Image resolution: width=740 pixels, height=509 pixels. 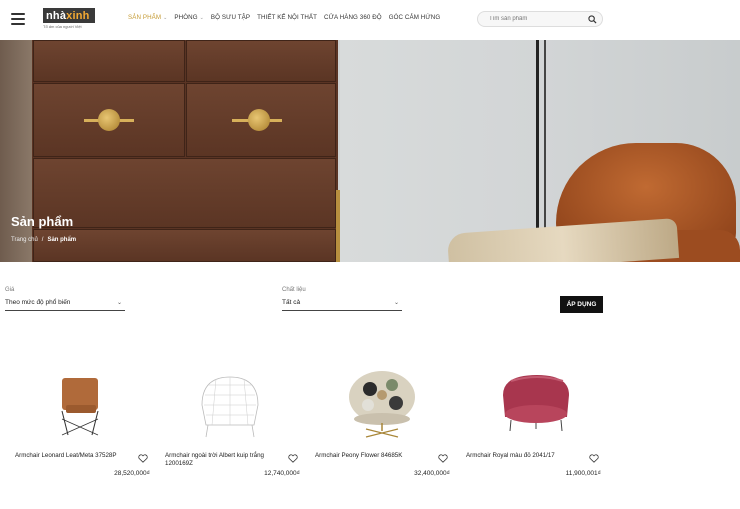 I want to click on product-name: Armchair Royal màu đỏ 2041/17, so click(x=522, y=456).